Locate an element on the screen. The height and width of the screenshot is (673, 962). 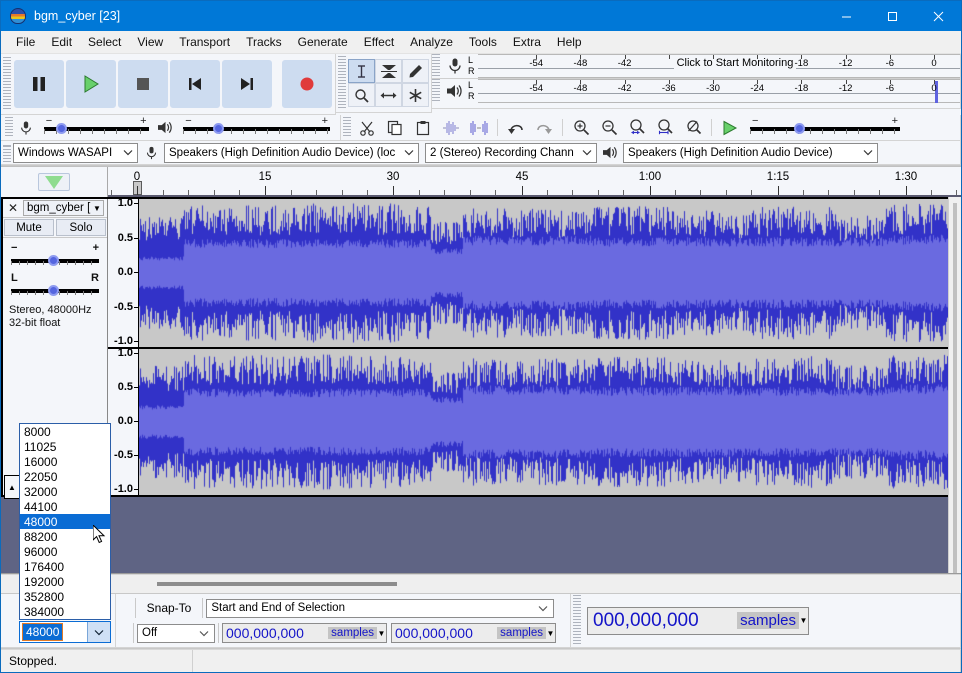
undo-button is located at coordinates (516, 128).